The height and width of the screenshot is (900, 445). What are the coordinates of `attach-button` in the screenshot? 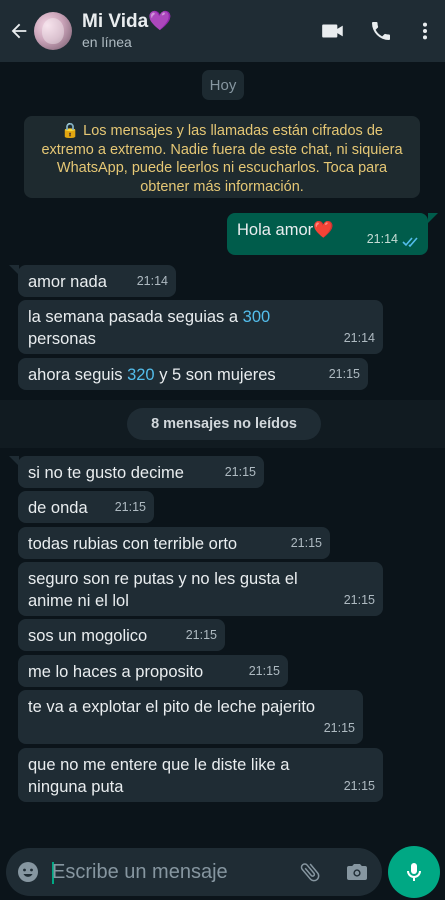 It's located at (310, 872).